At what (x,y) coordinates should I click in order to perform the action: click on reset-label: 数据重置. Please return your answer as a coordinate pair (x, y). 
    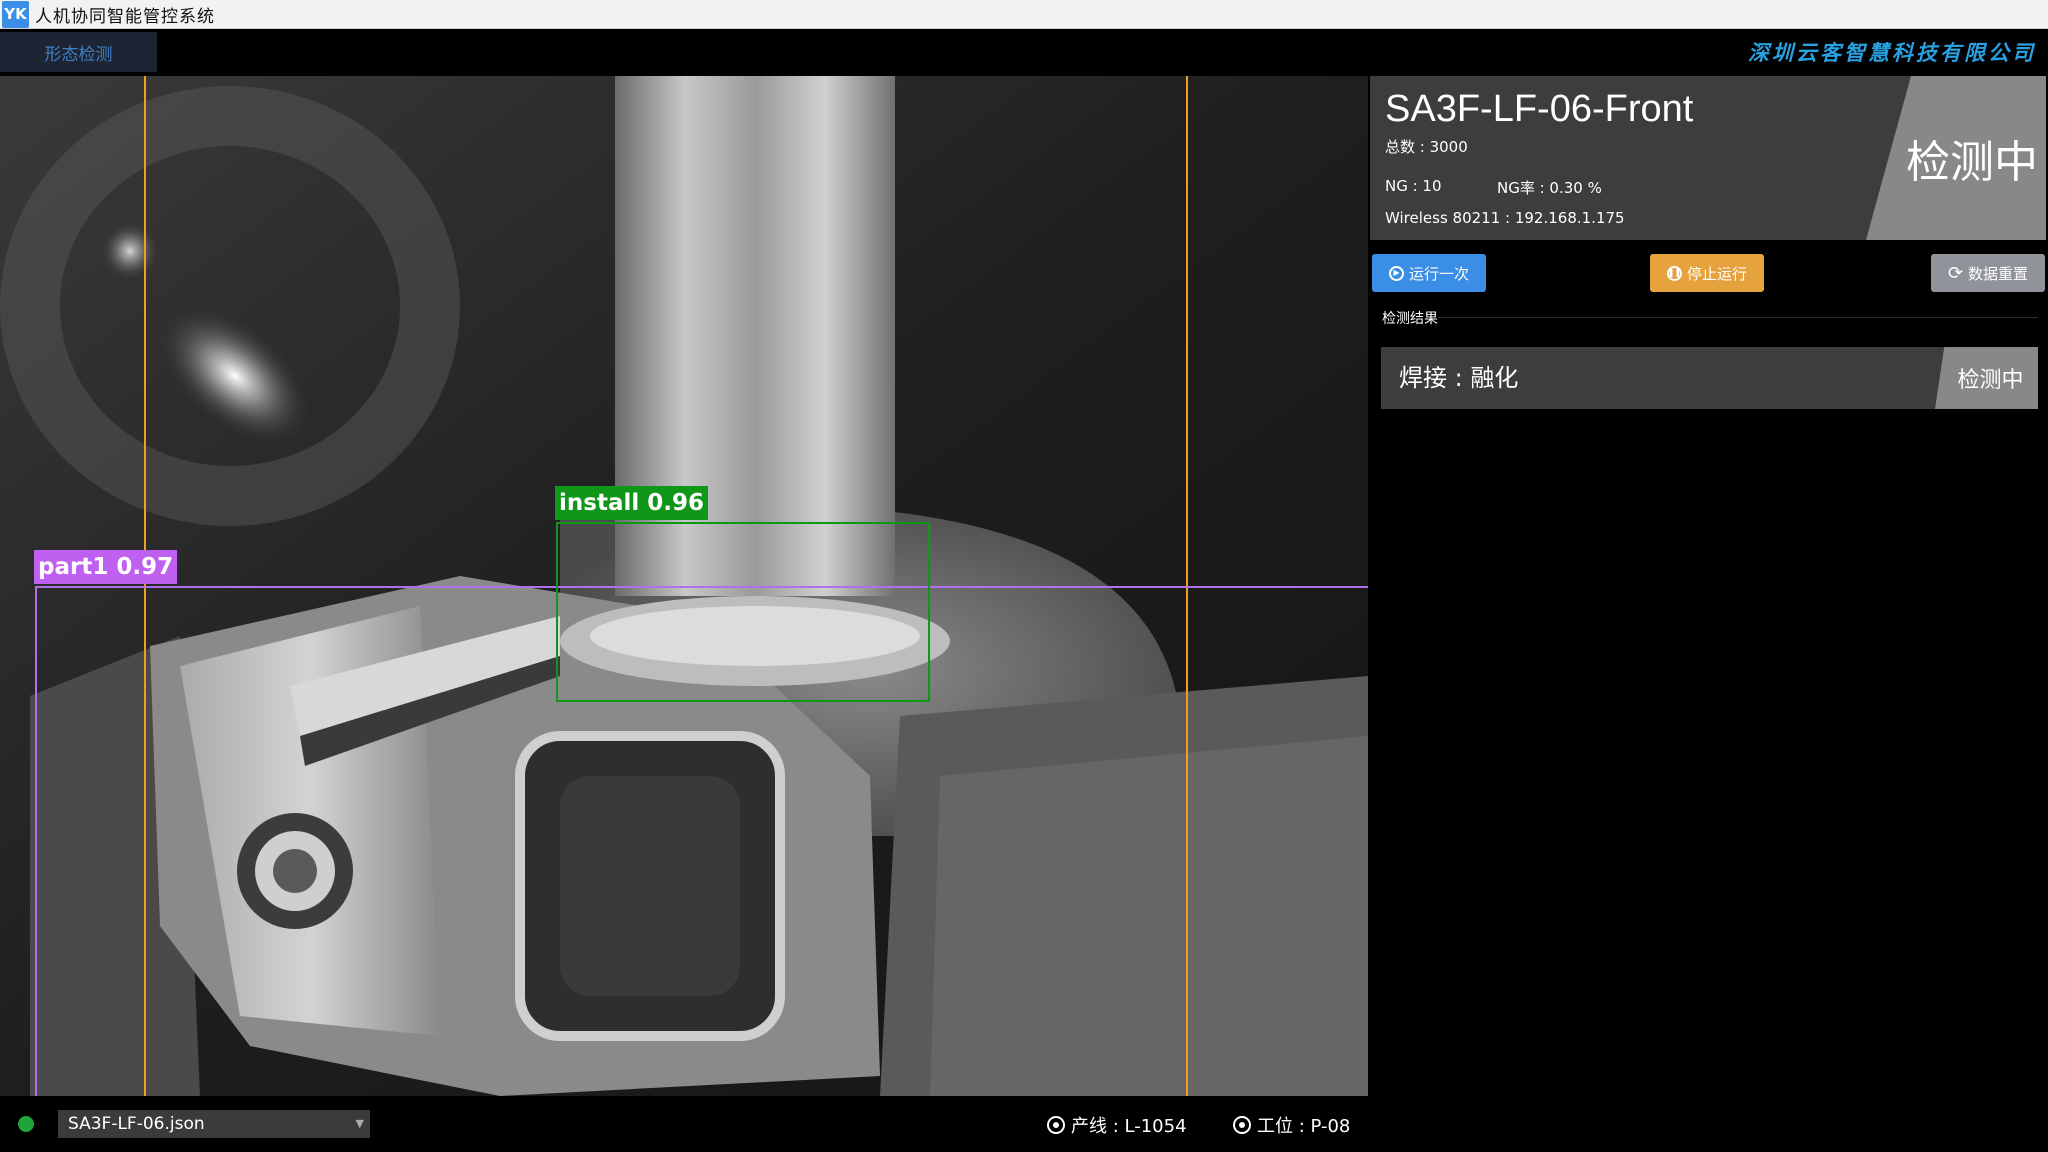
    Looking at the image, I should click on (1998, 273).